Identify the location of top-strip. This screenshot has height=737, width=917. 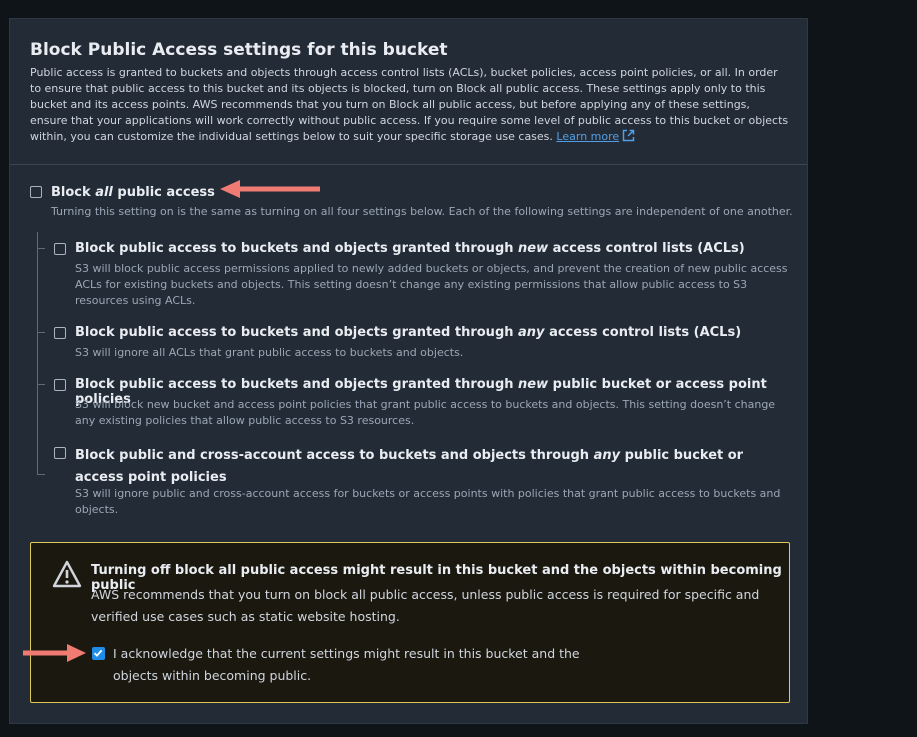
(458, 9).